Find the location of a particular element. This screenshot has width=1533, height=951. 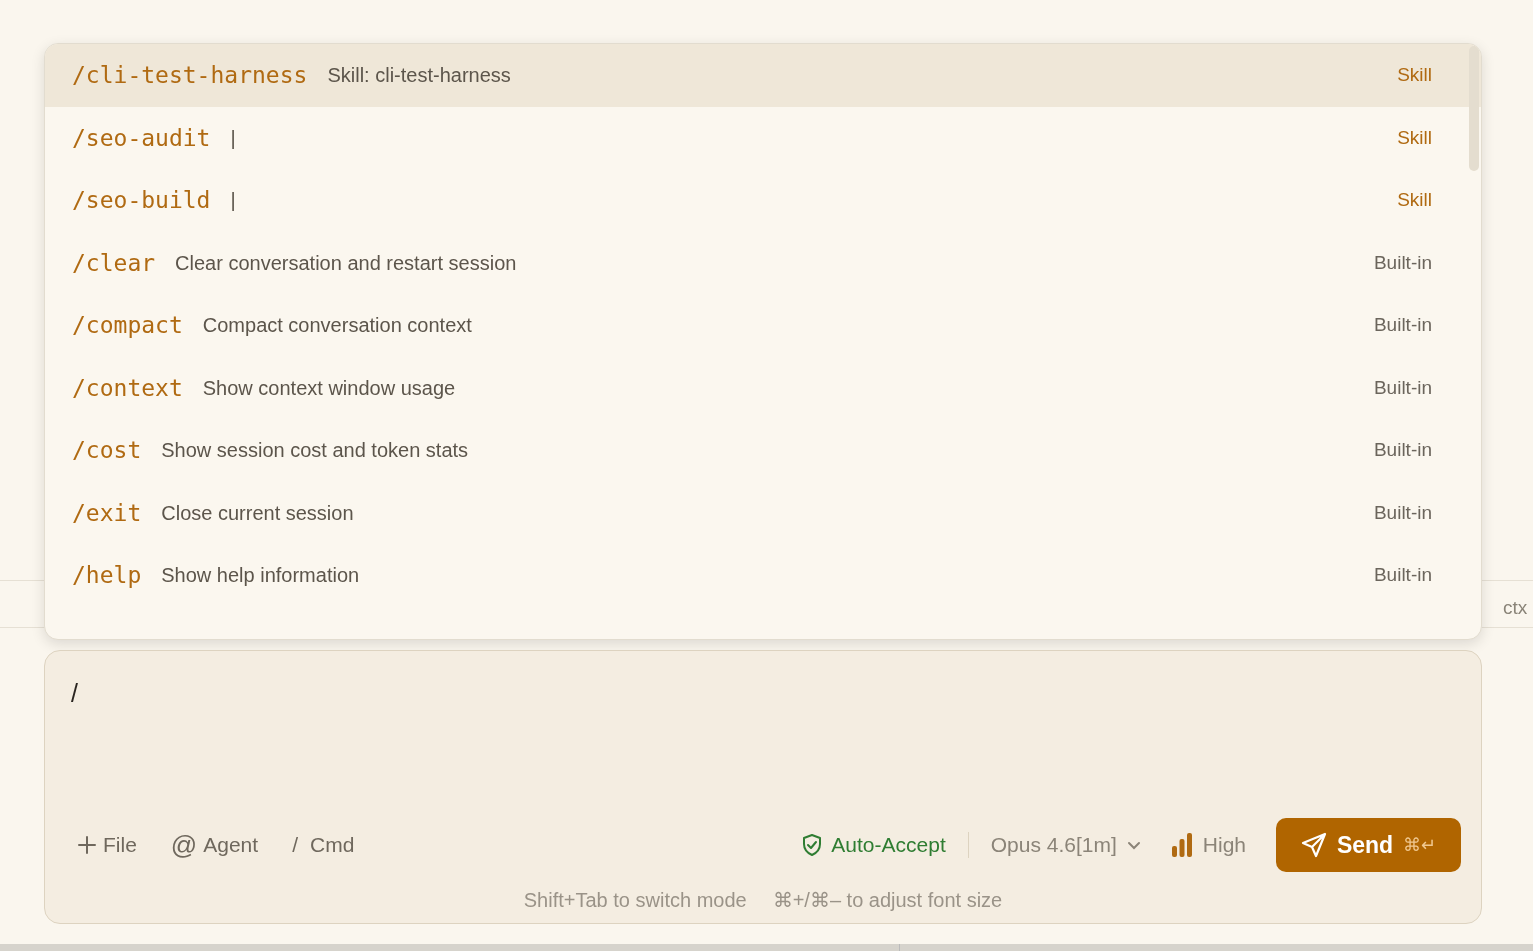

command-item: /compact Compact conversation context Built-in is located at coordinates (763, 325).